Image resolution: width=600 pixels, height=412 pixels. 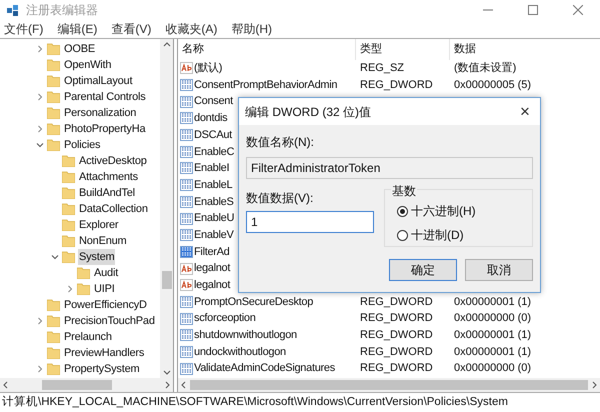 I want to click on tree-item: ActiveDesktop, so click(x=113, y=161).